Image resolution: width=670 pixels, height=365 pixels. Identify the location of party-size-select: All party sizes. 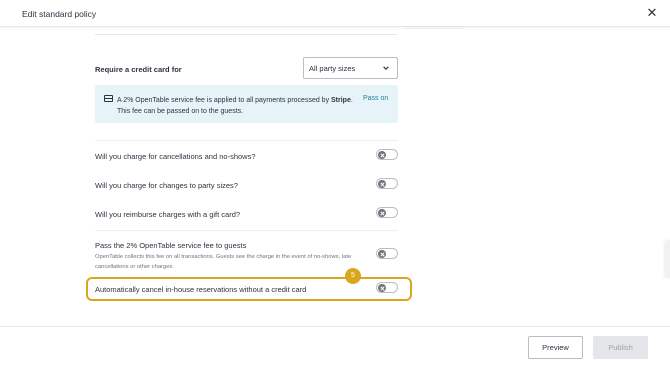
(350, 68).